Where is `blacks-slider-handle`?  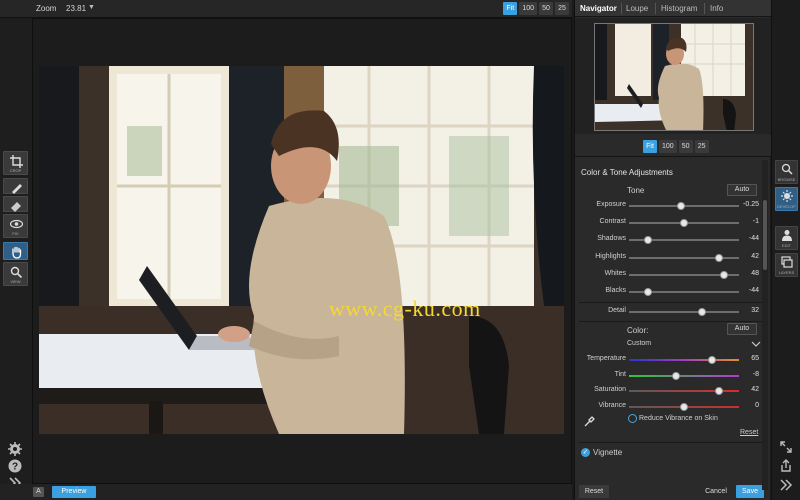
blacks-slider-handle is located at coordinates (647, 292).